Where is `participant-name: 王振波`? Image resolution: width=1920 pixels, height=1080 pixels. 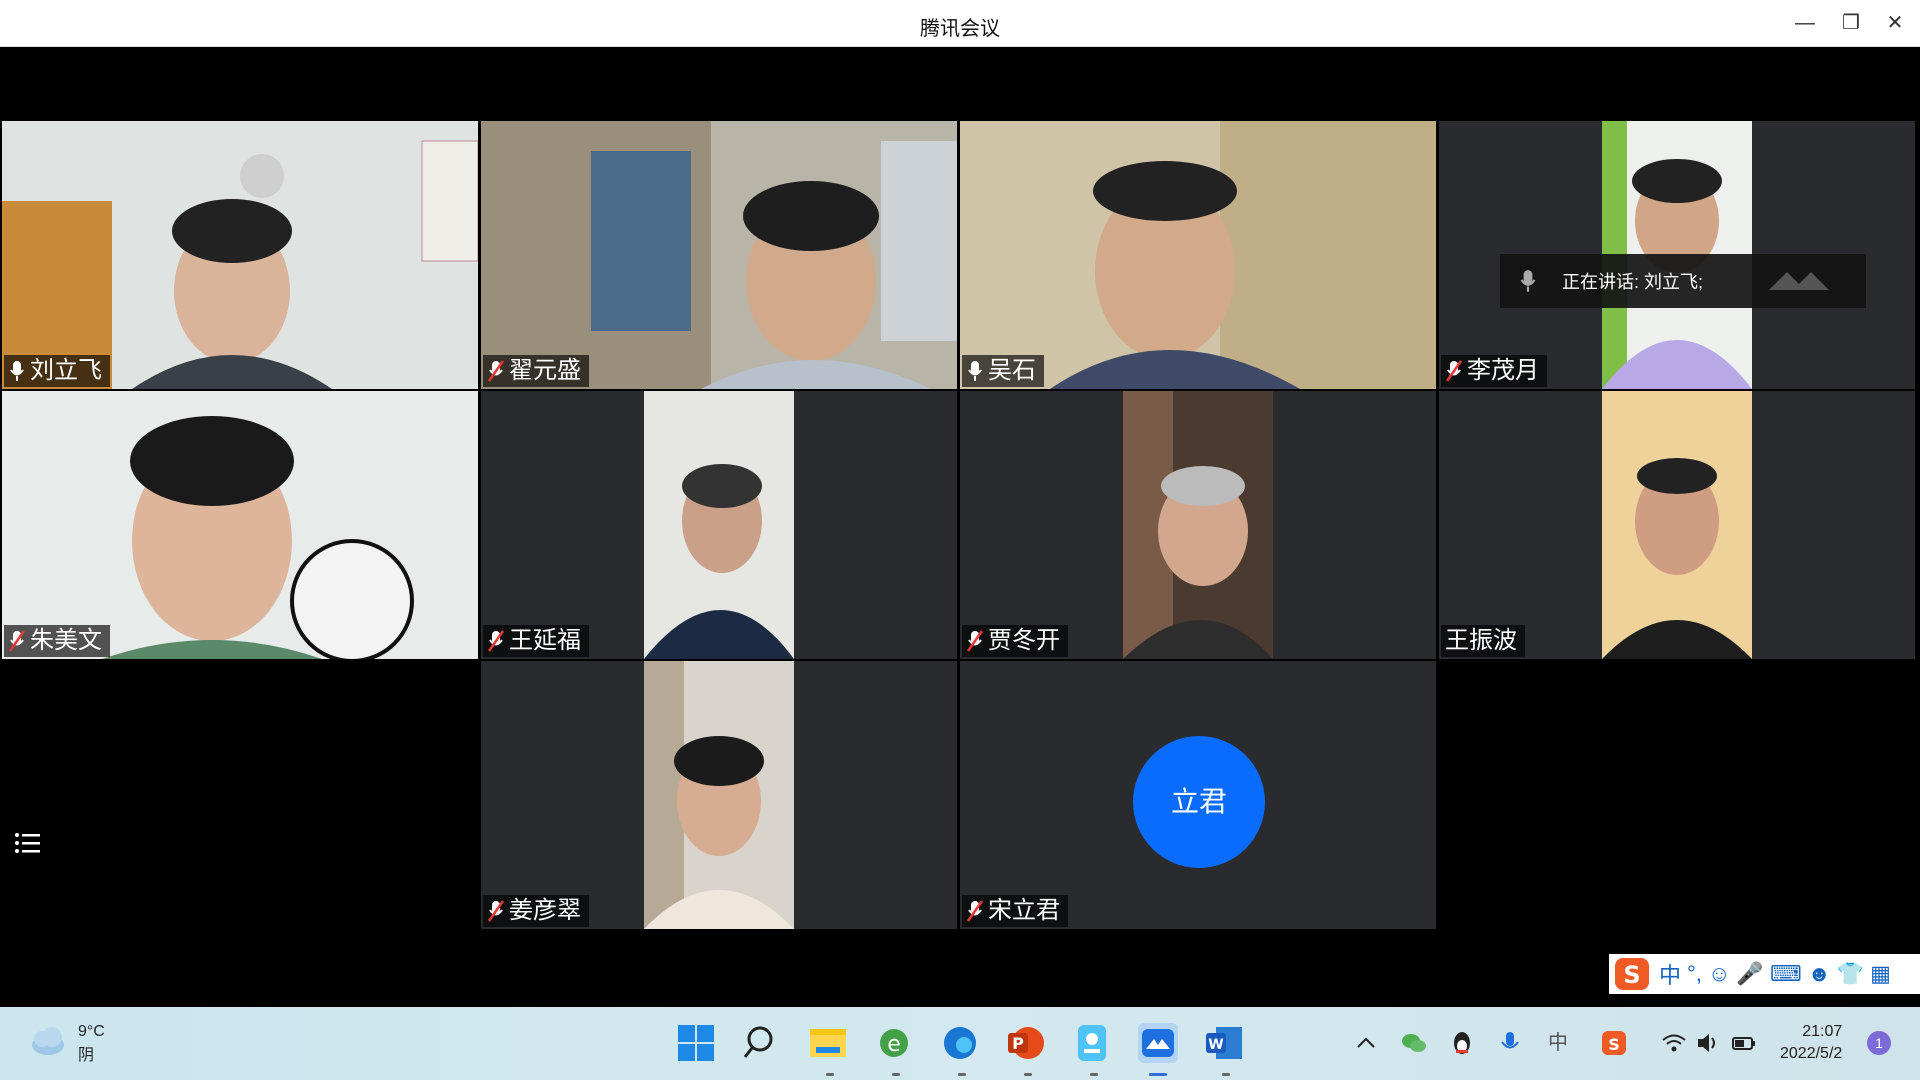
participant-name: 王振波 is located at coordinates (1481, 640).